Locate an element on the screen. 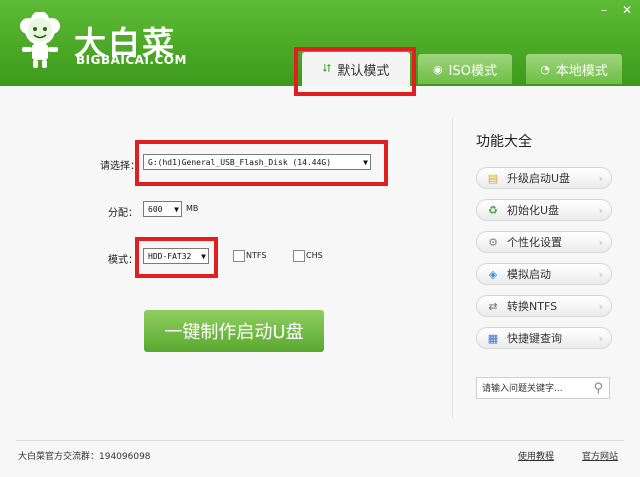 This screenshot has height=477, width=640. simulate-boot-button: ◈ 模拟启动 › is located at coordinates (544, 274).